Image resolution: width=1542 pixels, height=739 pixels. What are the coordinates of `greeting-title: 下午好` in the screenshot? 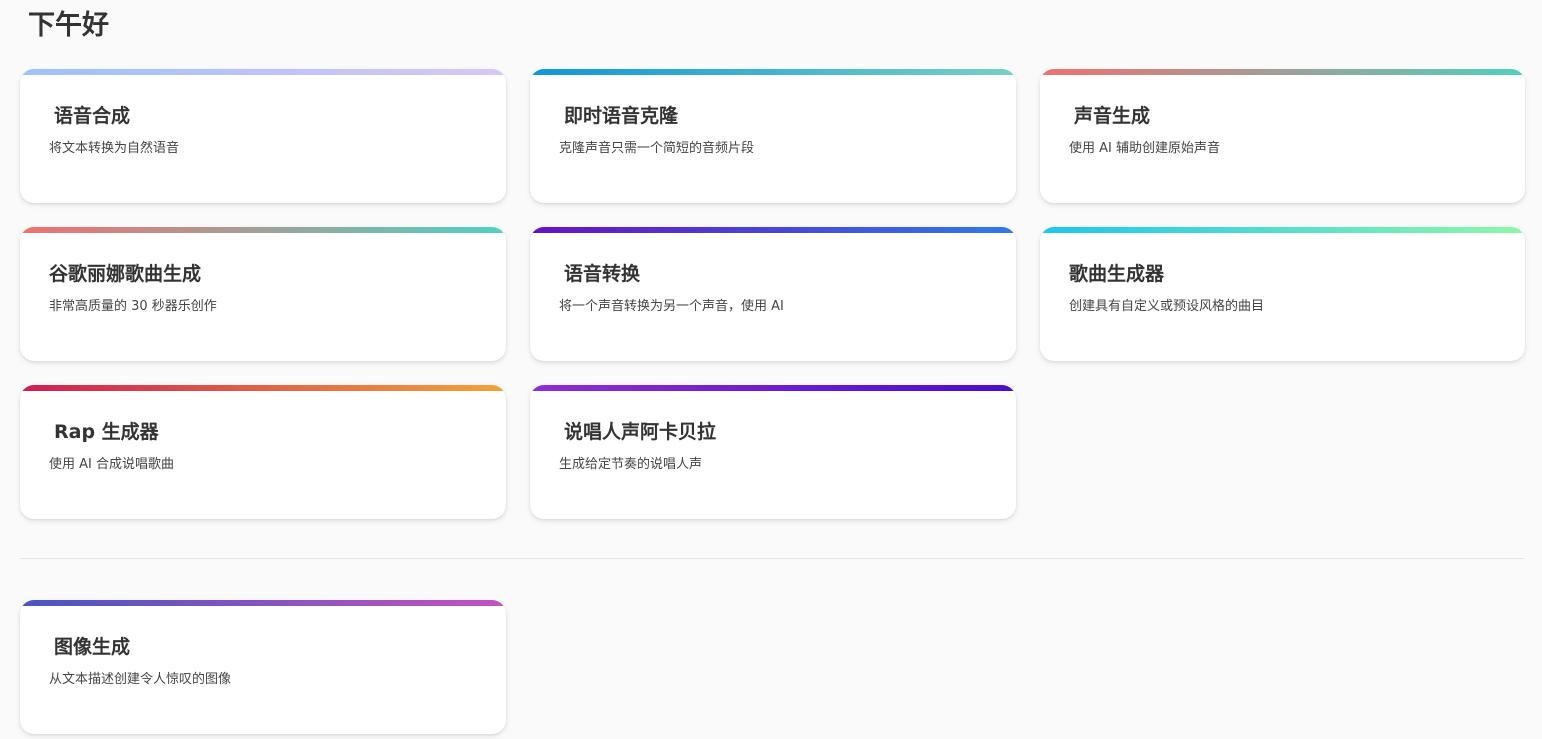 It's located at (68, 25).